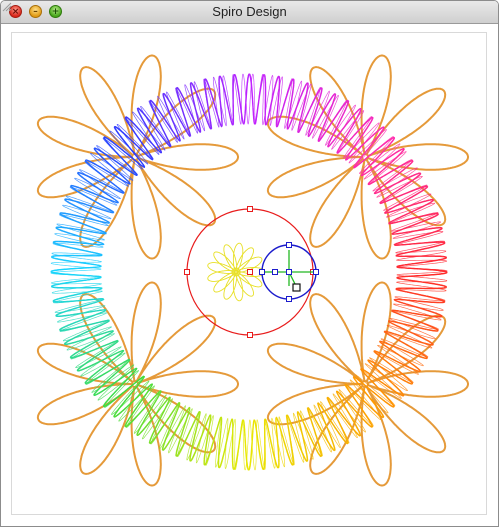  I want to click on resize-grip-icon, so click(6, 6).